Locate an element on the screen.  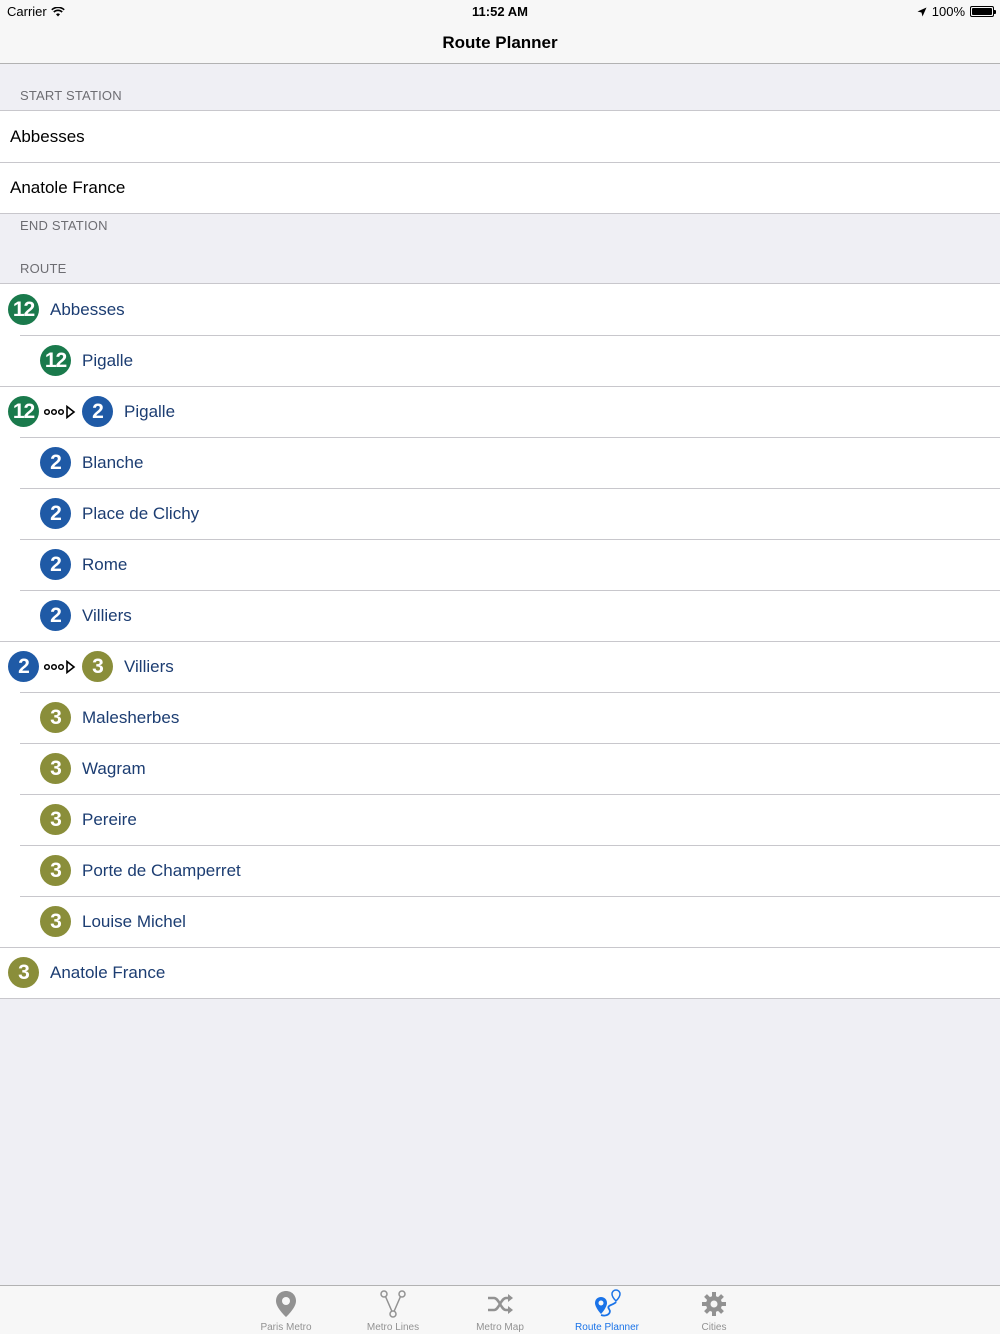
page-title: Route Planner is located at coordinates (500, 42).